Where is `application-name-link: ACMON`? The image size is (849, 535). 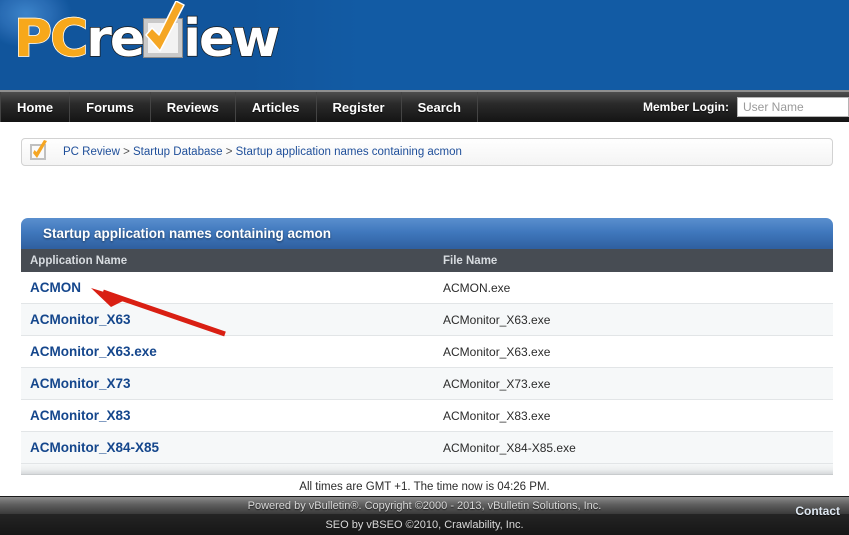 application-name-link: ACMON is located at coordinates (228, 287).